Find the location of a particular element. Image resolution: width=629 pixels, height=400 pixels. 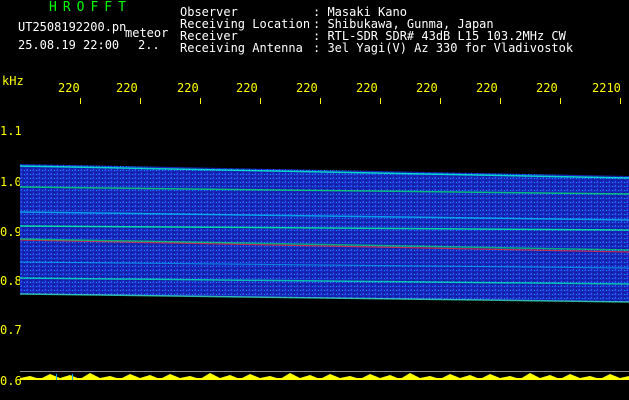

app-brand: HROFFT is located at coordinates (90, 7).